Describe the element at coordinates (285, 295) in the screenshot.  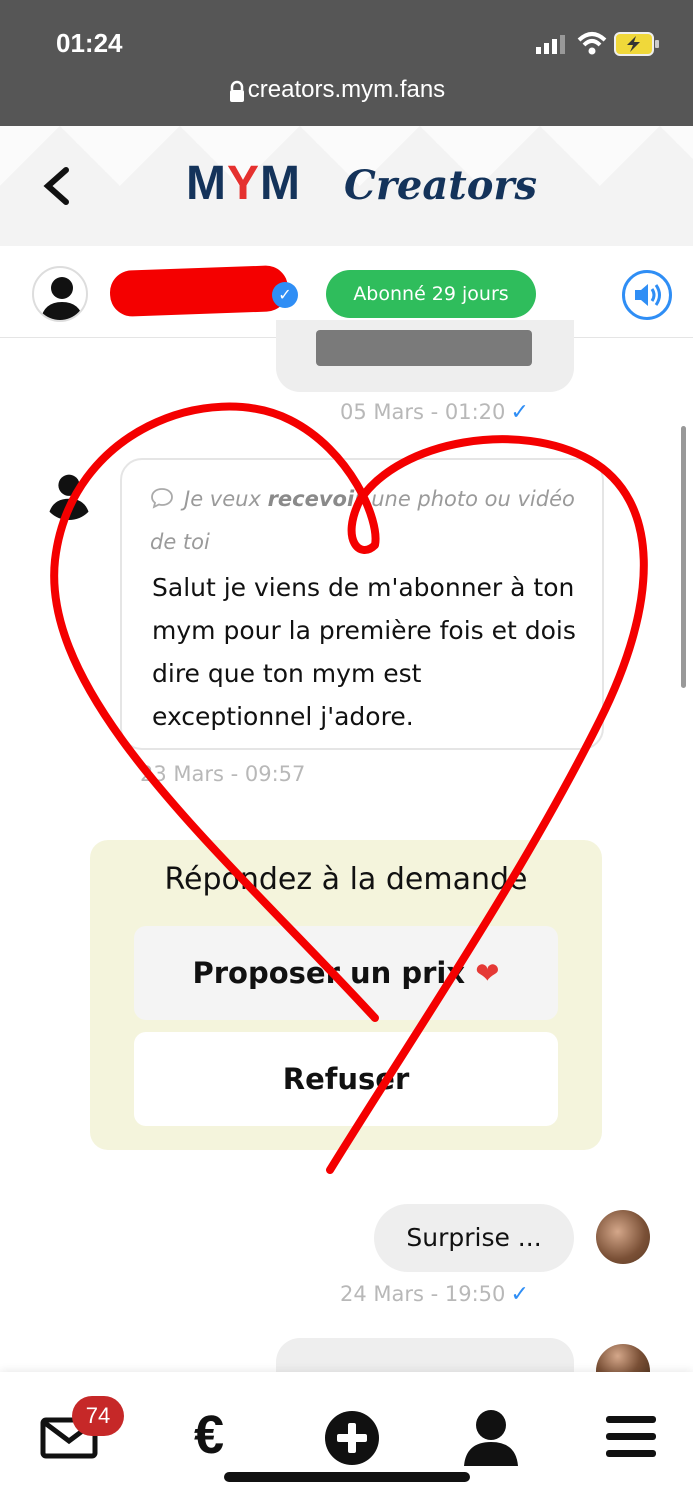
I see `verified-check-icon: ✓` at that location.